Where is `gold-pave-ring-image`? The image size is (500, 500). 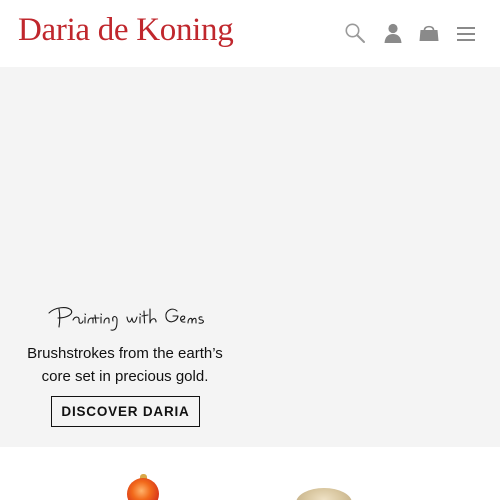
gold-pave-ring-image is located at coordinates (324, 494).